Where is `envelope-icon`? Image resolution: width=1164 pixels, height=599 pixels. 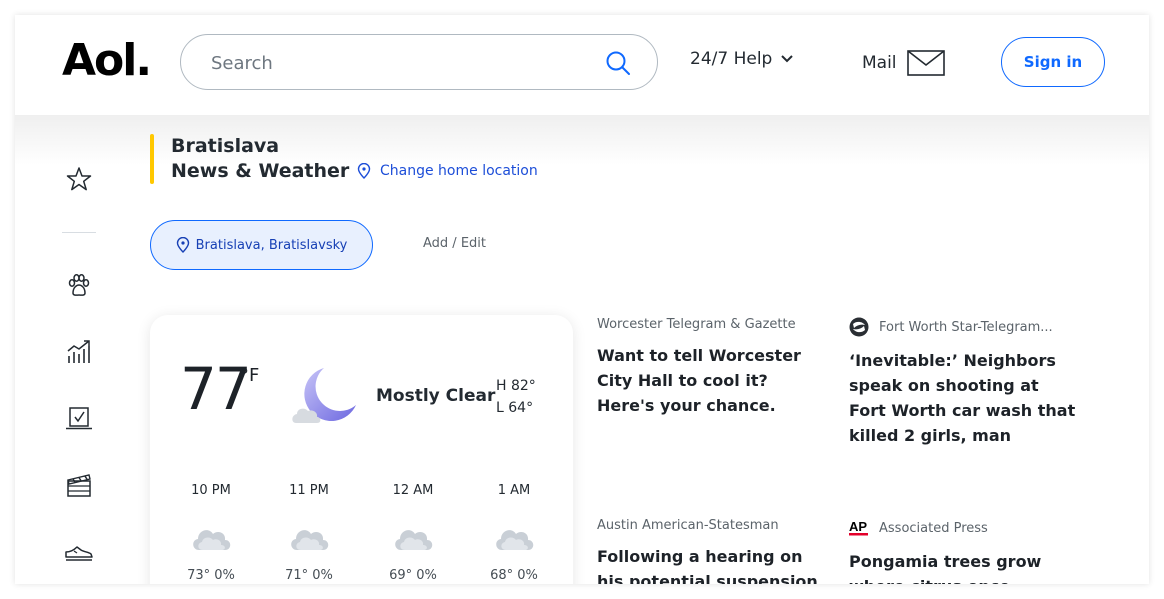
envelope-icon is located at coordinates (925, 63).